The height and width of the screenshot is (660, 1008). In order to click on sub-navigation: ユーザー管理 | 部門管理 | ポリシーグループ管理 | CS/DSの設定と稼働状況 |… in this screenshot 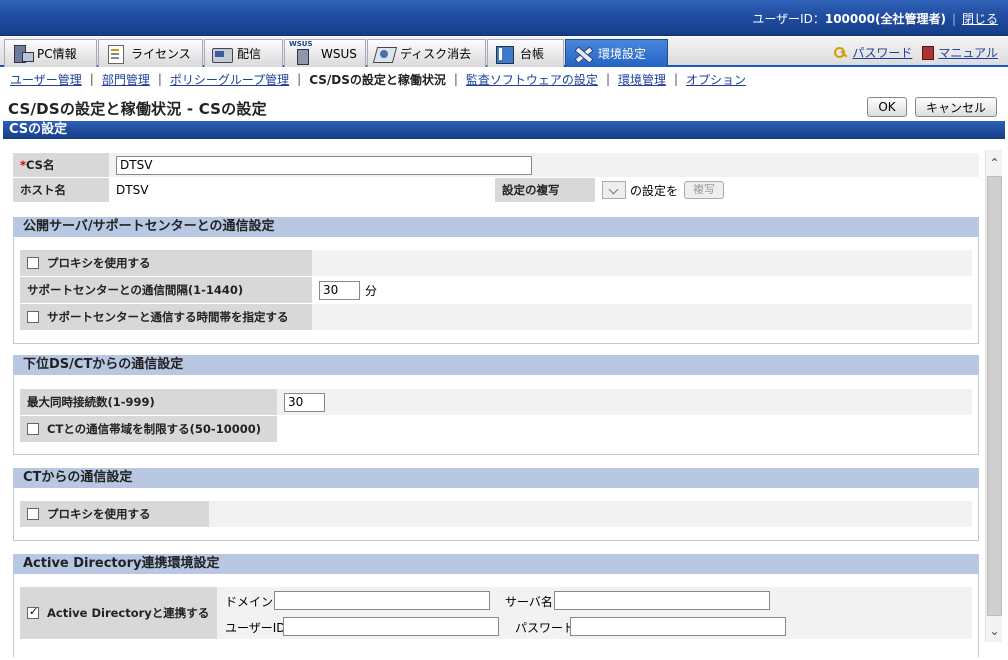, I will do `click(504, 79)`.